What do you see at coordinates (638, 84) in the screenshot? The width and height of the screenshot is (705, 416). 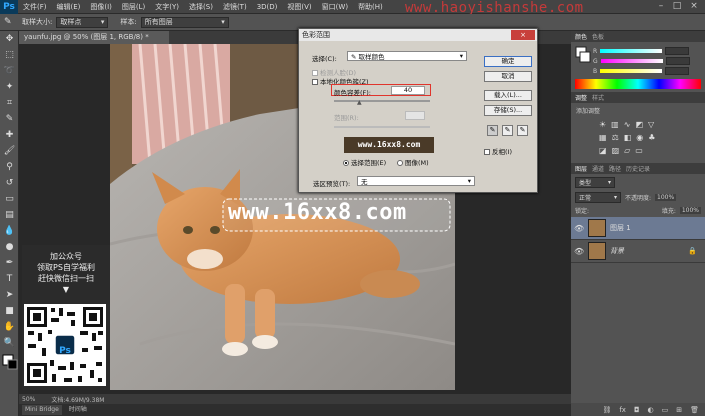 I see `color-spectrum` at bounding box center [638, 84].